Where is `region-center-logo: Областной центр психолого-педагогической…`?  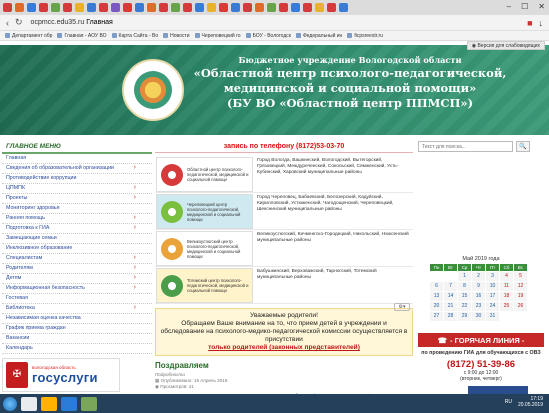 region-center-logo: Областной центр психолого-педагогической… is located at coordinates (204, 174).